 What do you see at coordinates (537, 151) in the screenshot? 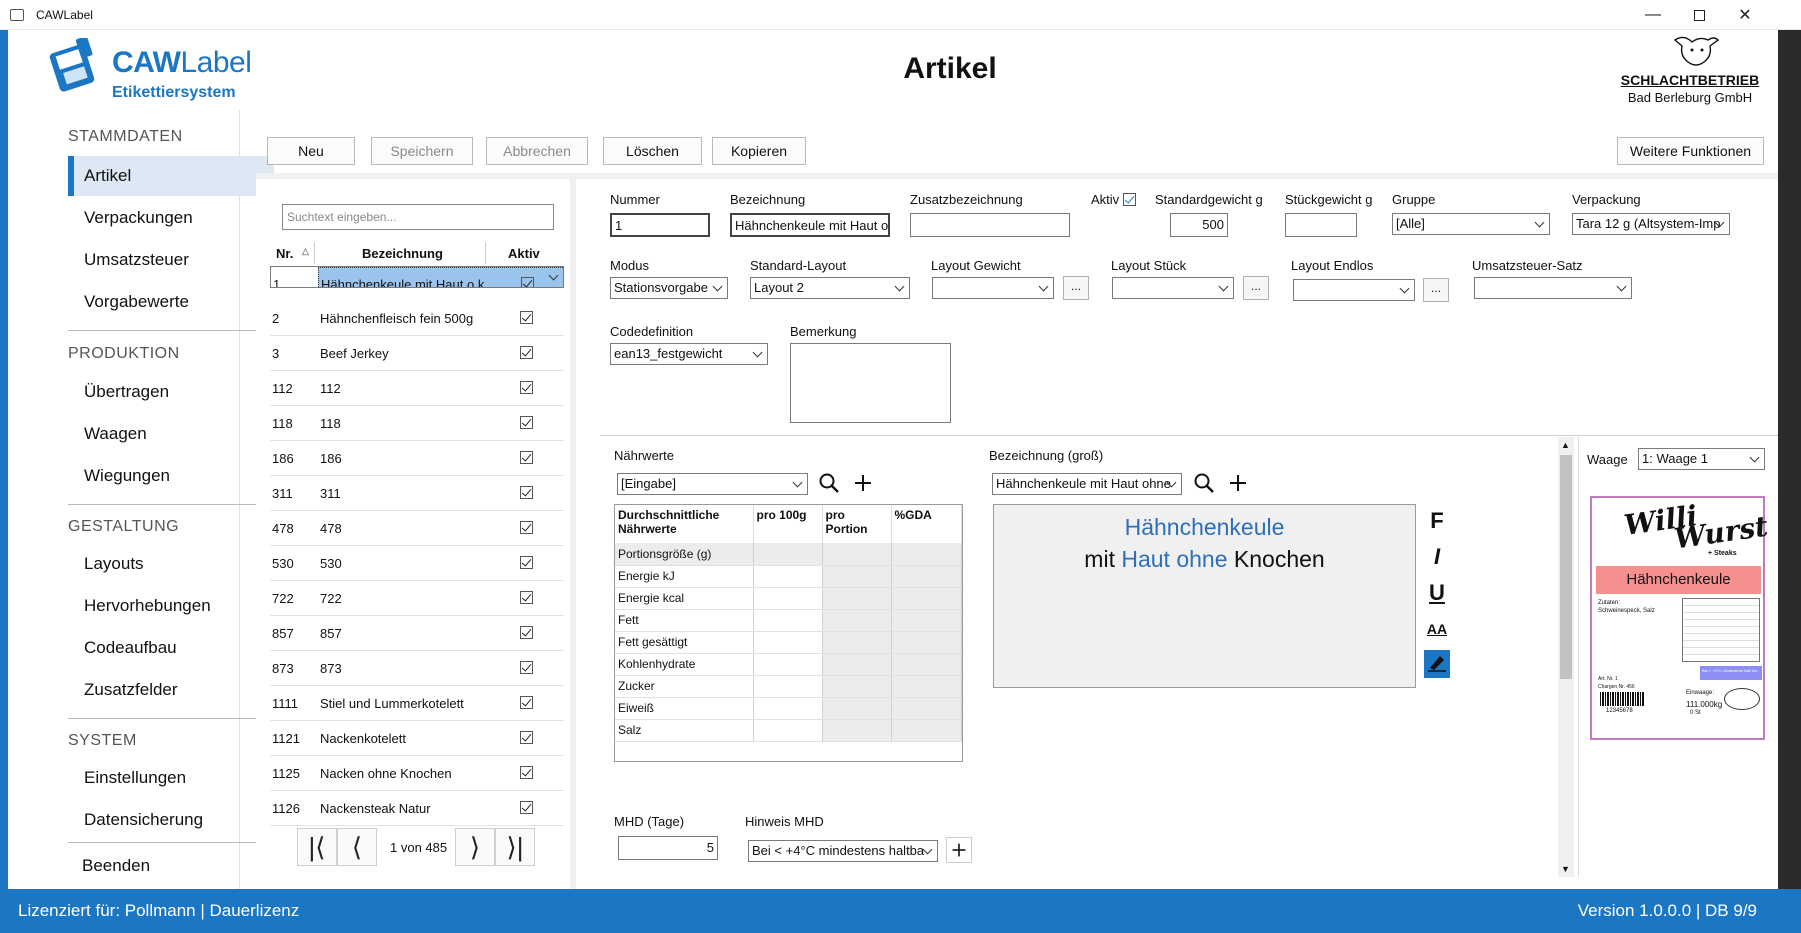
I see `abbrechen-button: Abbrechen` at bounding box center [537, 151].